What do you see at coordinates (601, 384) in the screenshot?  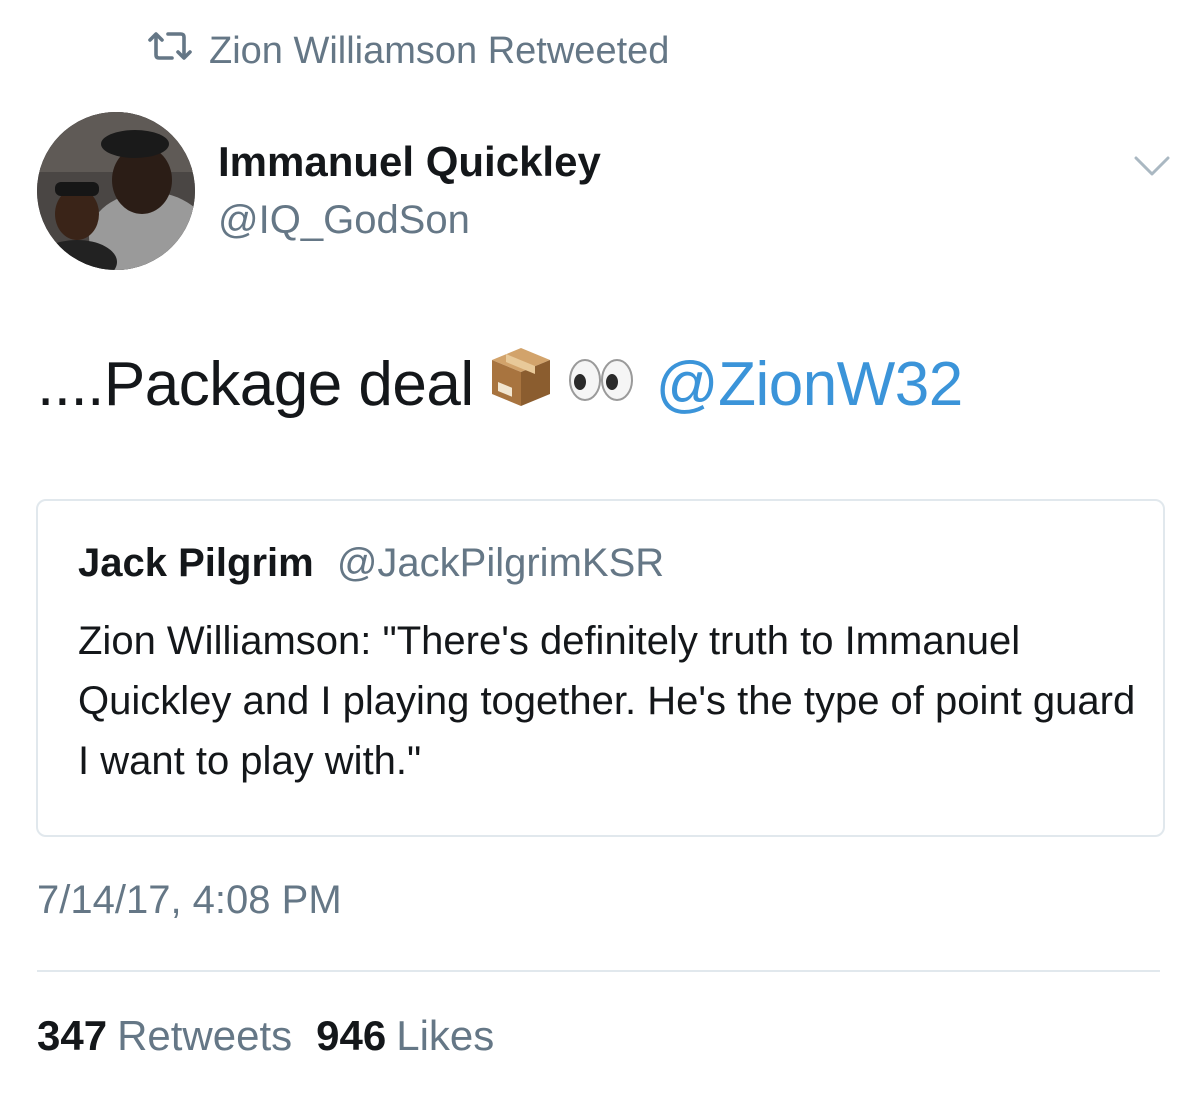 I see `eyes-emoji` at bounding box center [601, 384].